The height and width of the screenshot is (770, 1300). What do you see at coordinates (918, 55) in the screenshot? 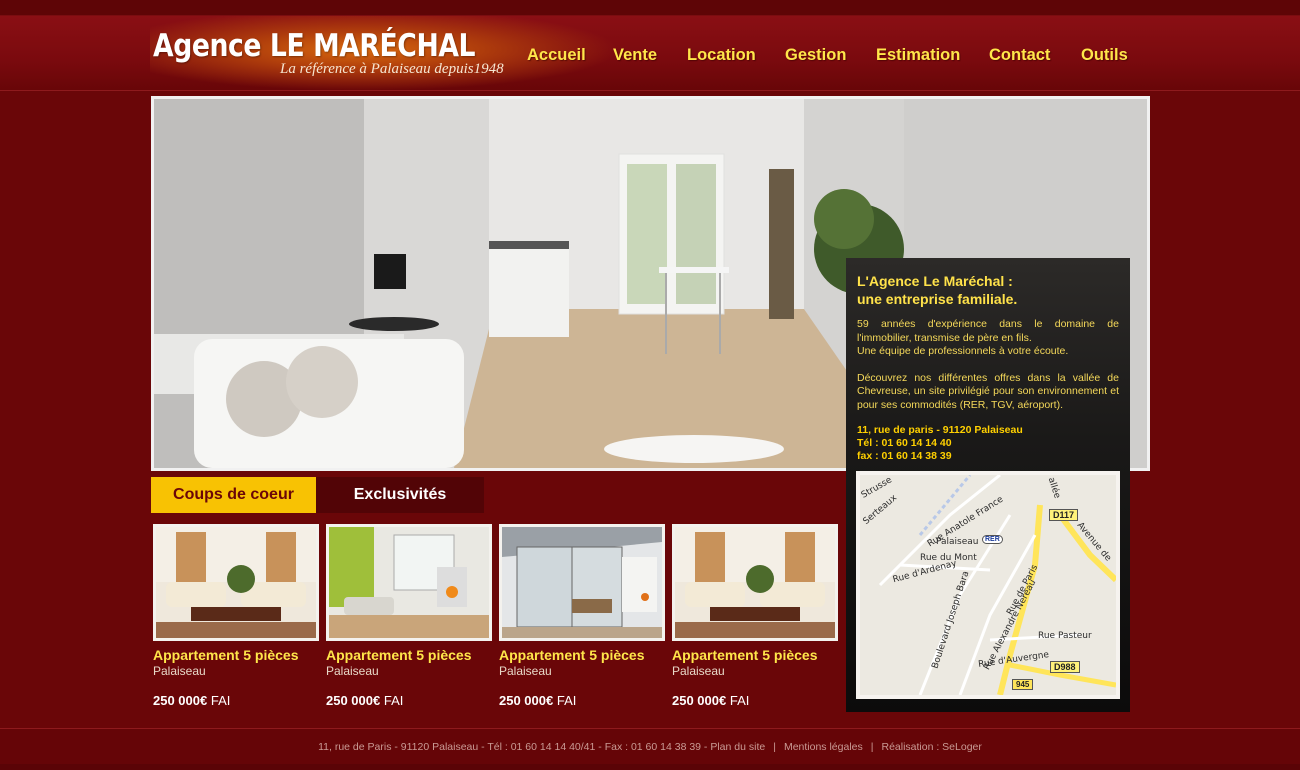
I see `nav-estimation: Estimation` at bounding box center [918, 55].